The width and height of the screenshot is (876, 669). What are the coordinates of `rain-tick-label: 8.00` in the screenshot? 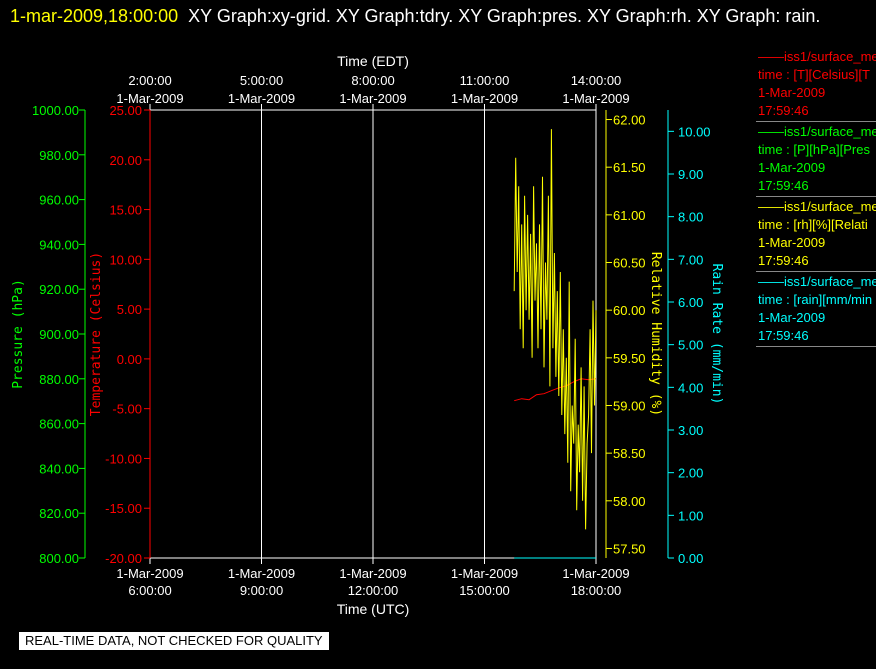 It's located at (690, 217).